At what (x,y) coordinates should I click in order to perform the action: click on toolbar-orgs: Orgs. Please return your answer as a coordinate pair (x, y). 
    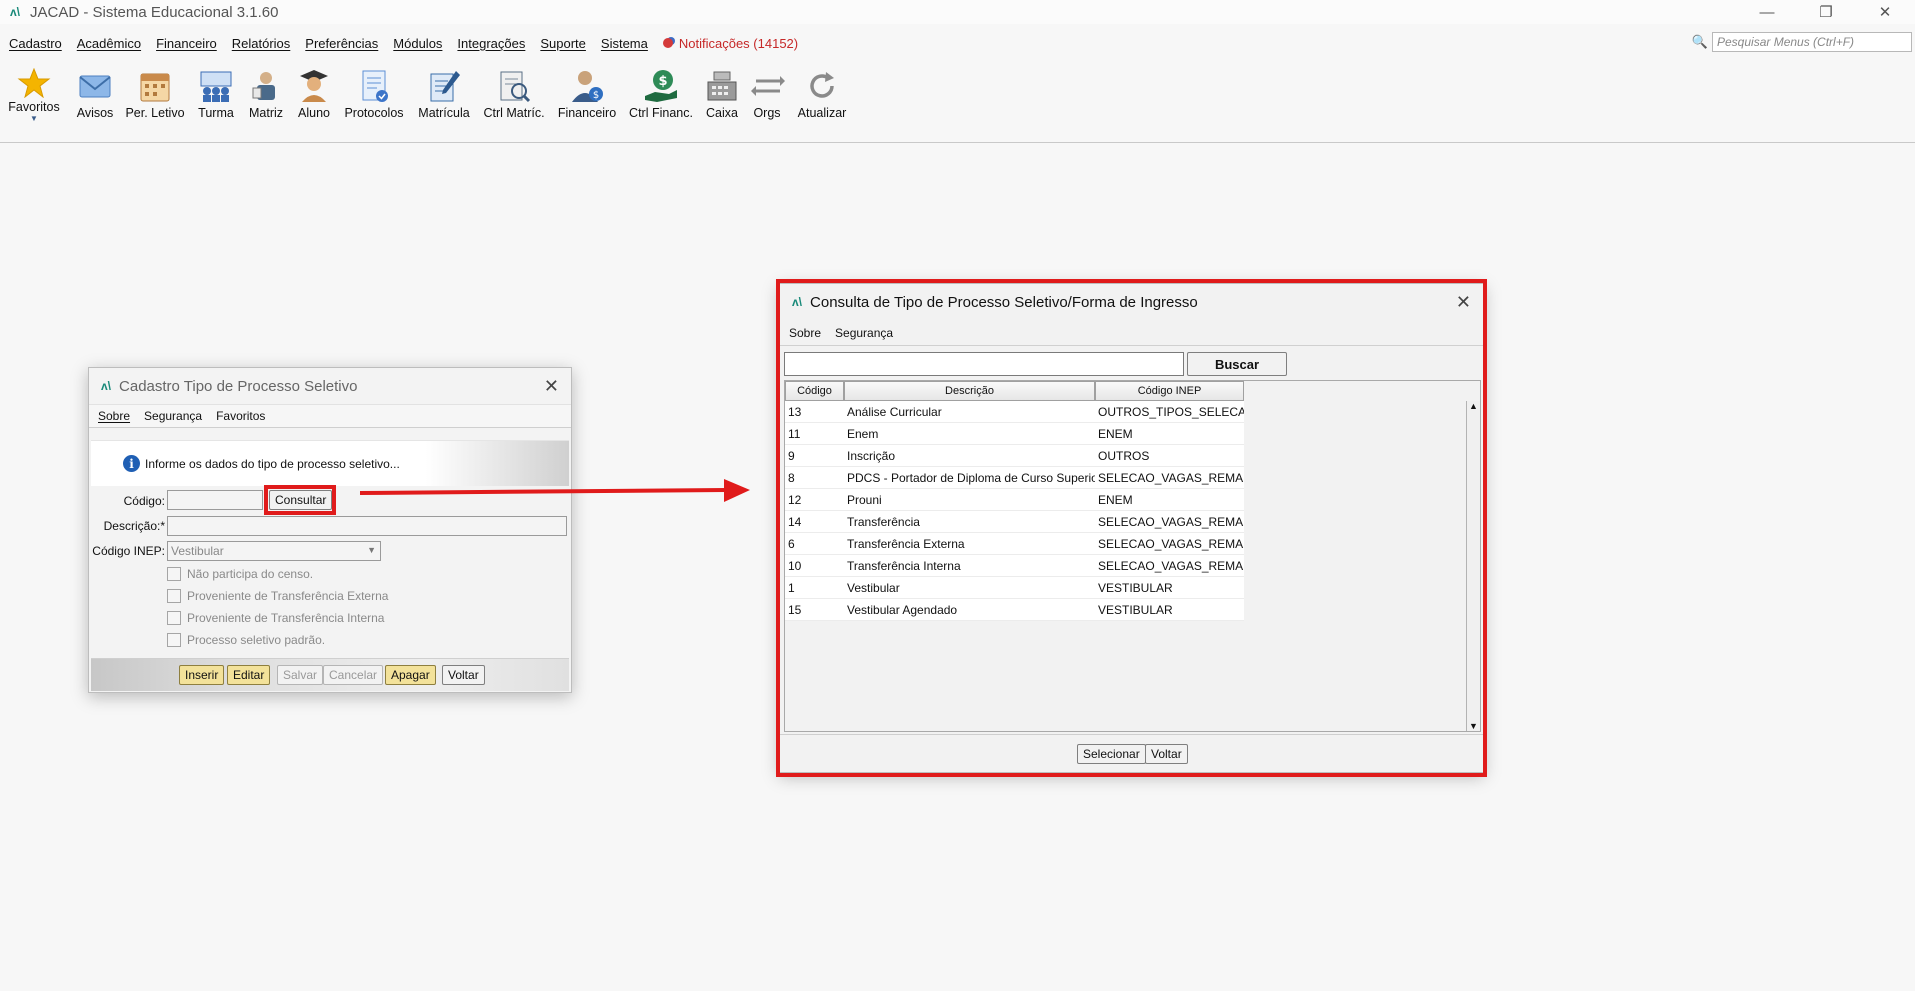
    Looking at the image, I should click on (768, 91).